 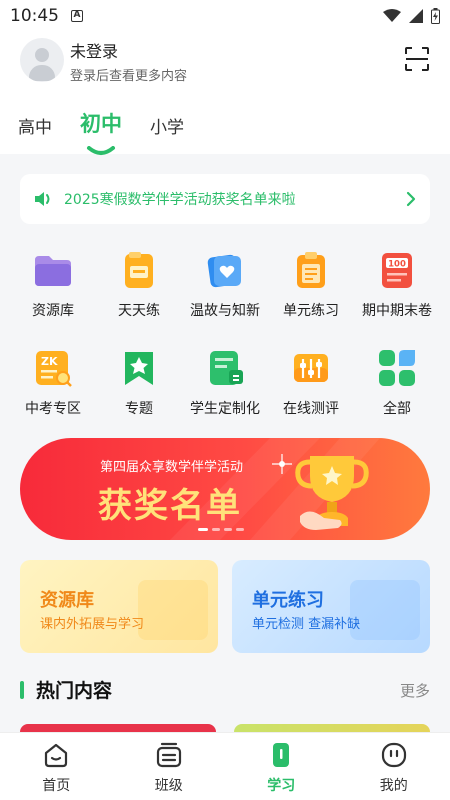 What do you see at coordinates (101, 124) in the screenshot?
I see `tab-middle-school-label: 初中` at bounding box center [101, 124].